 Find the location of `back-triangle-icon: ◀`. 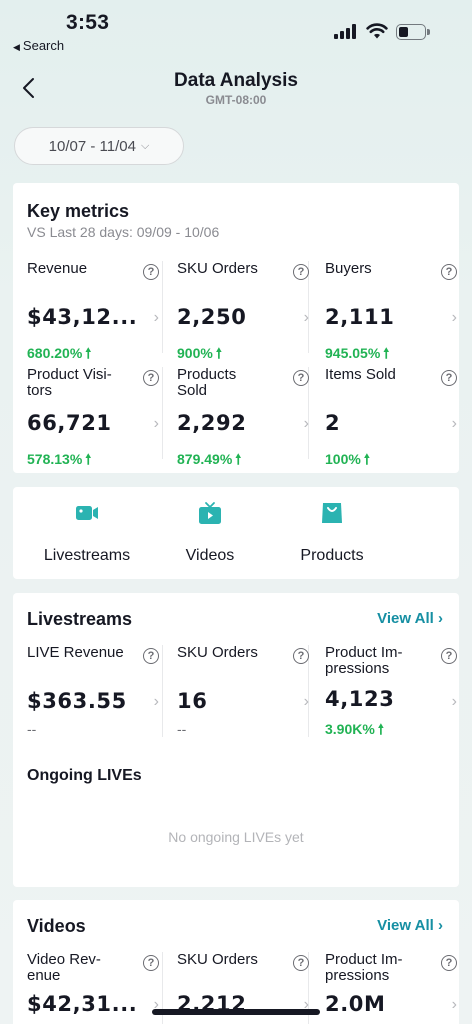

back-triangle-icon: ◀ is located at coordinates (16, 47).